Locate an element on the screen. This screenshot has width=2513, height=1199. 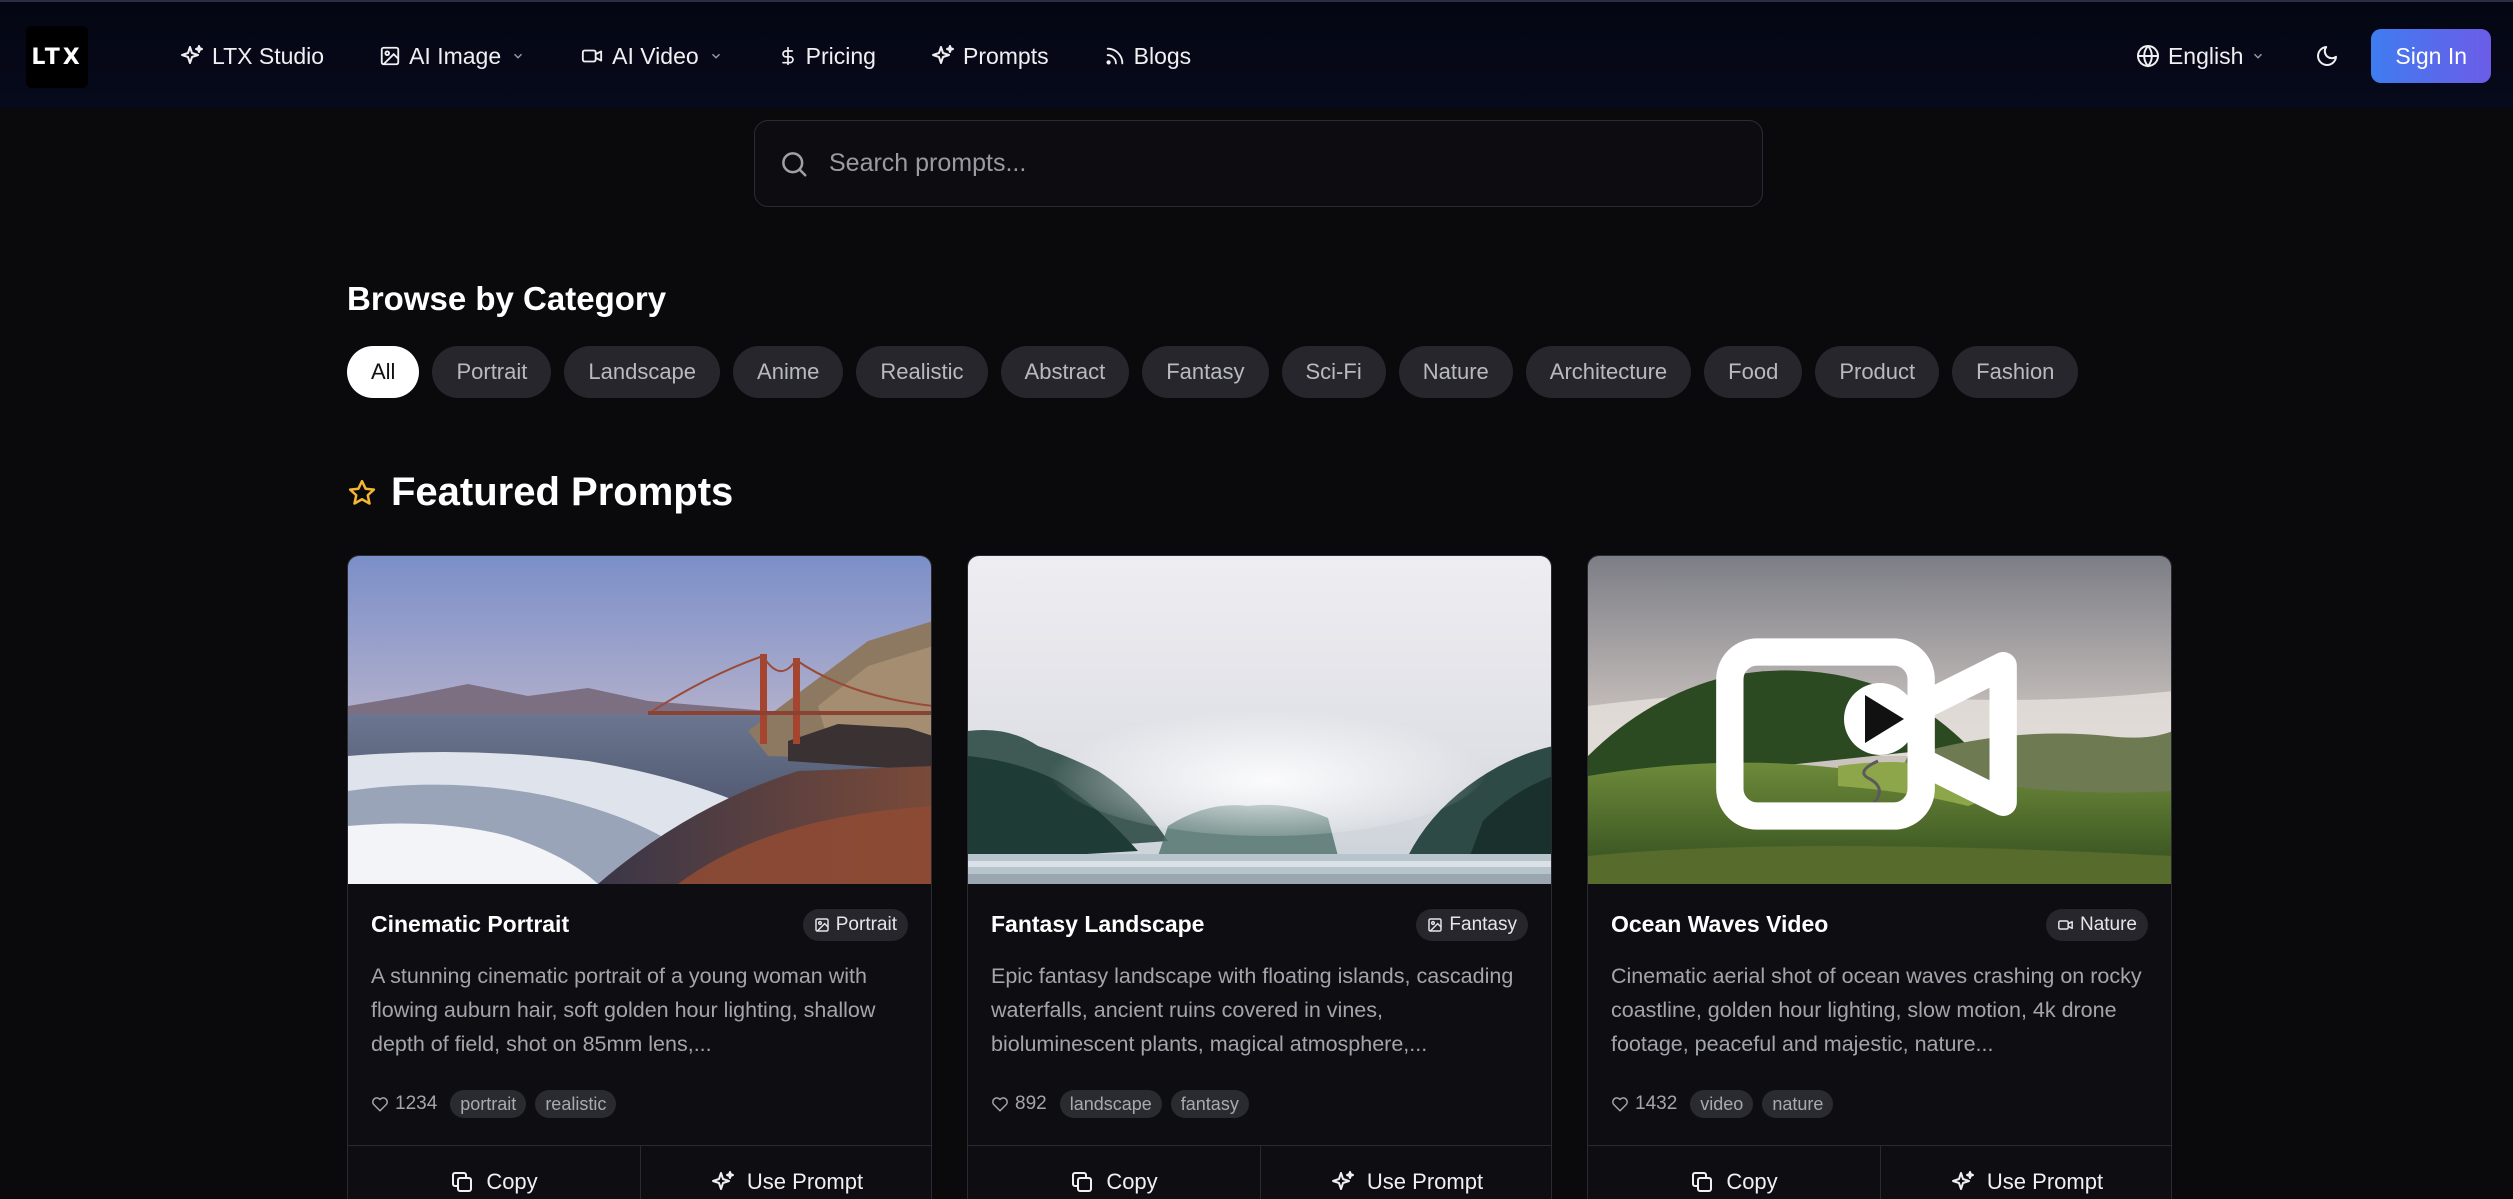
language-selector: English is located at coordinates (2200, 56).